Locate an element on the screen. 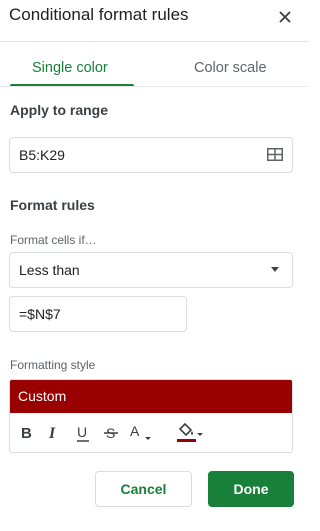  tab-single-color: Single color is located at coordinates (70, 68).